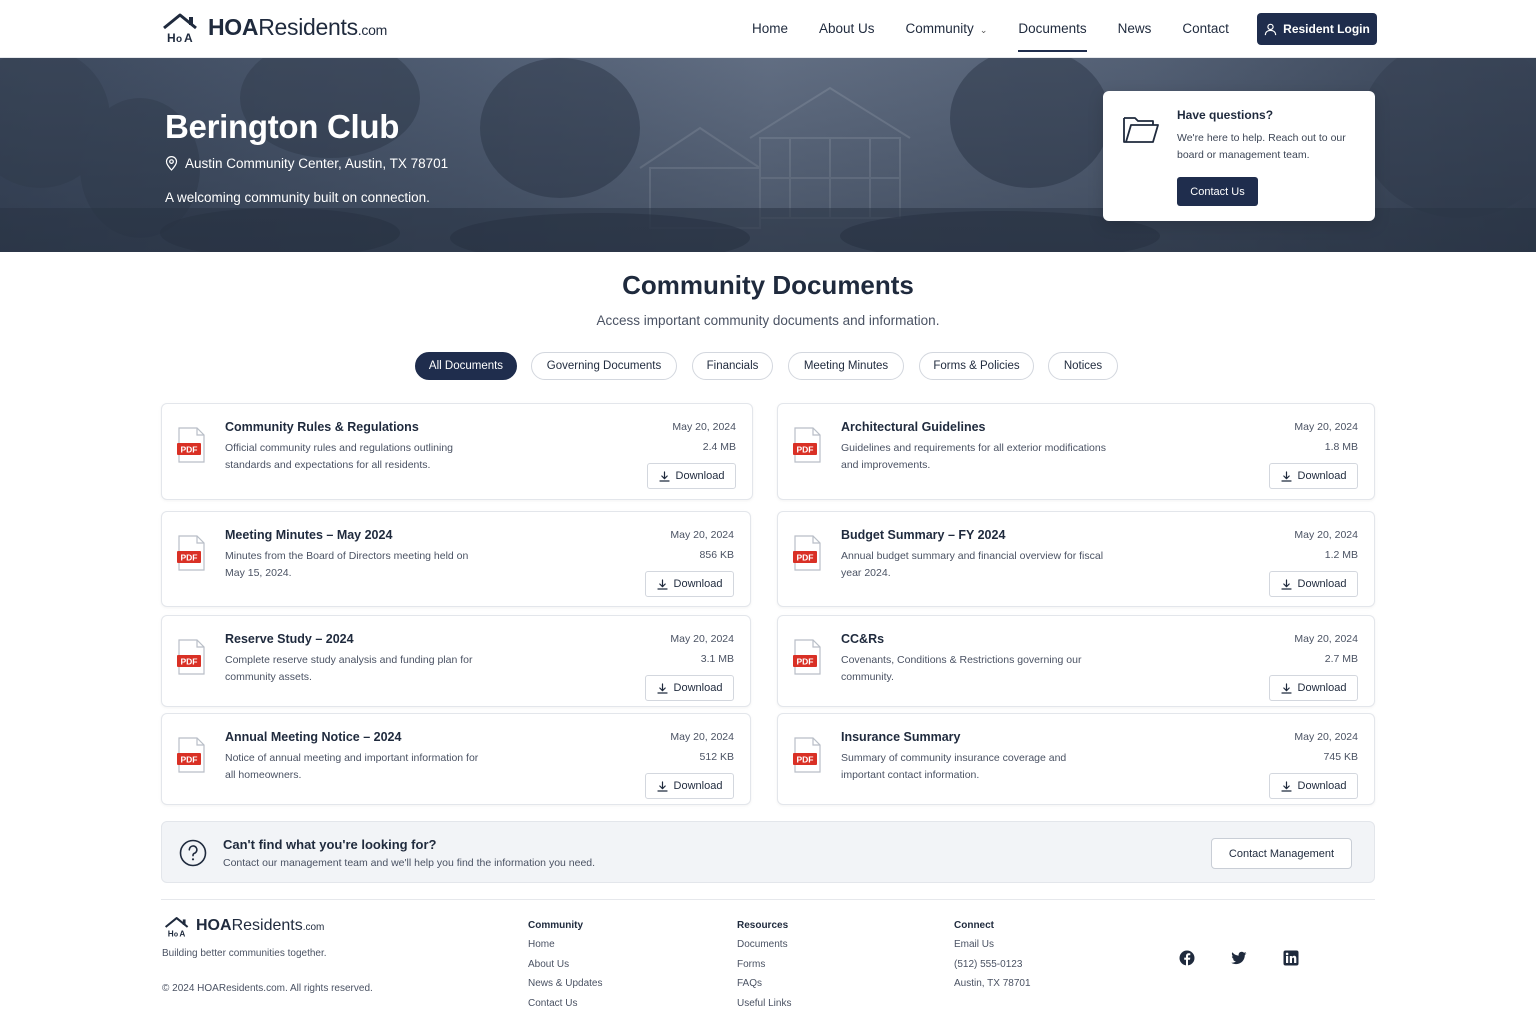 The width and height of the screenshot is (1536, 1024). Describe the element at coordinates (716, 555) in the screenshot. I see `document-size: 856 KB` at that location.